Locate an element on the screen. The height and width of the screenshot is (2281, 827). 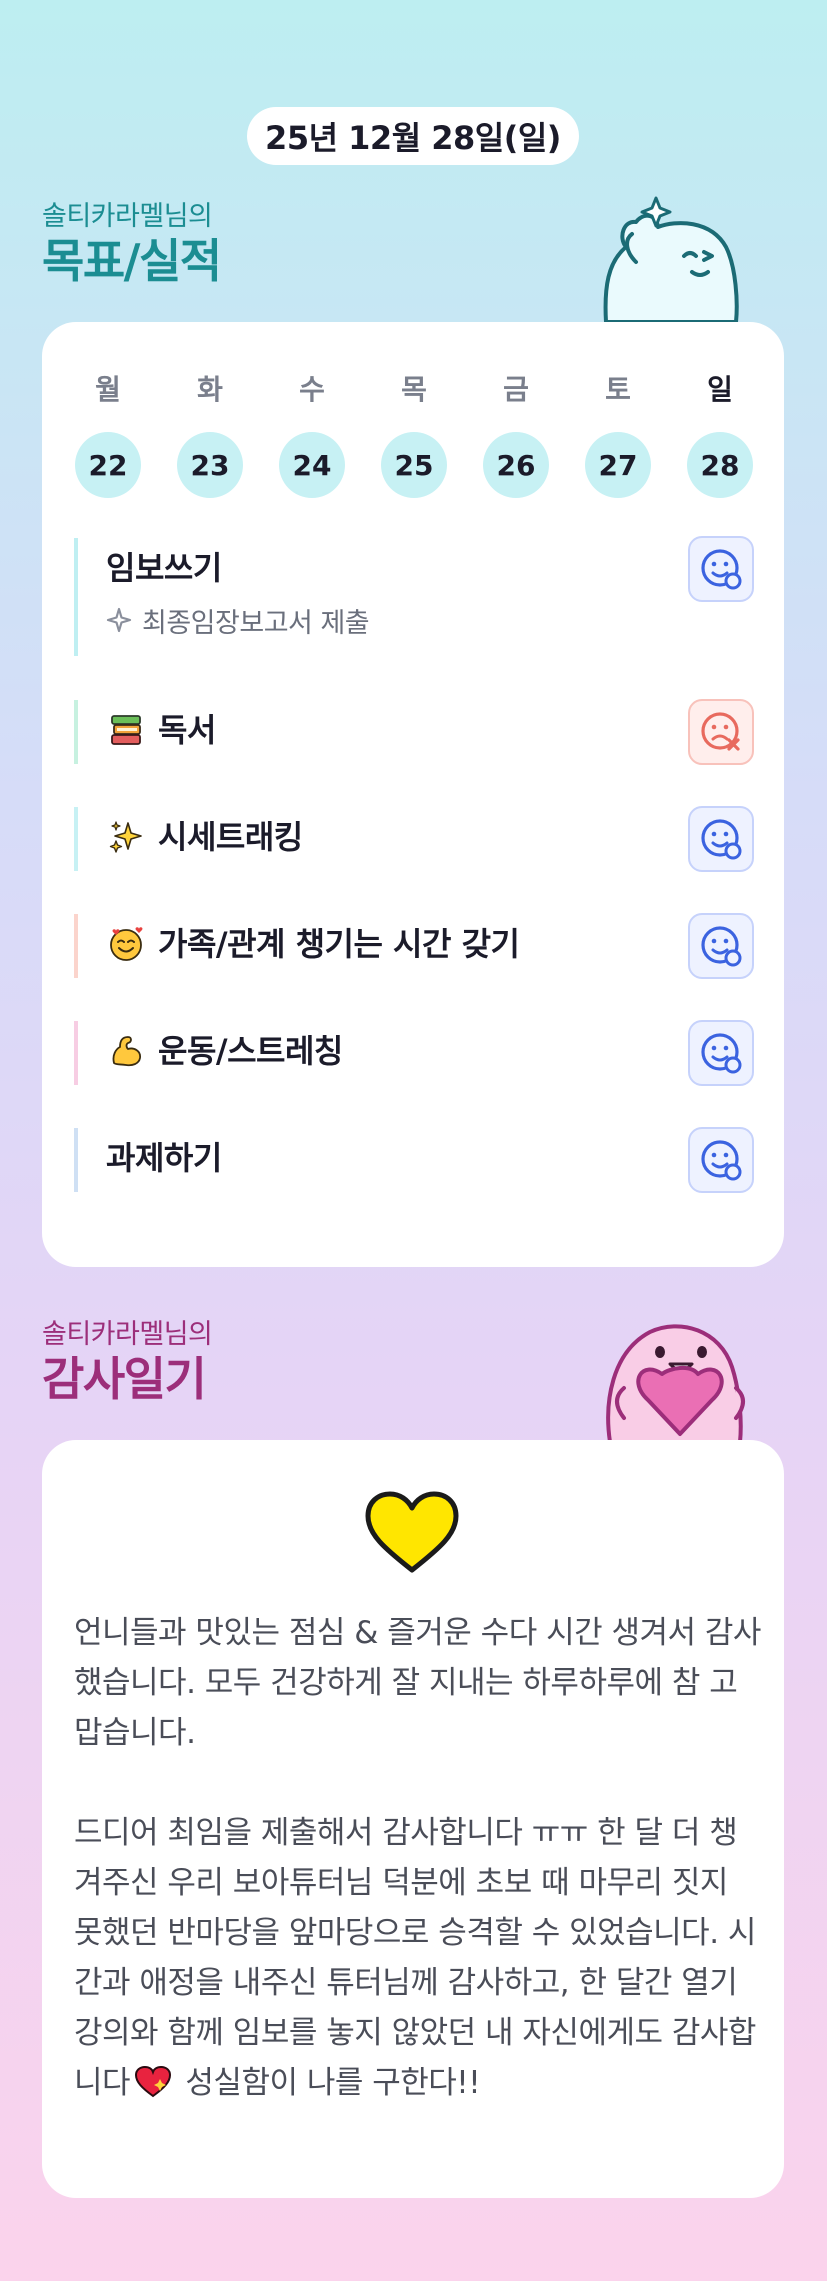
goal-title: 운동/스트레칭 is located at coordinates (430, 1051).